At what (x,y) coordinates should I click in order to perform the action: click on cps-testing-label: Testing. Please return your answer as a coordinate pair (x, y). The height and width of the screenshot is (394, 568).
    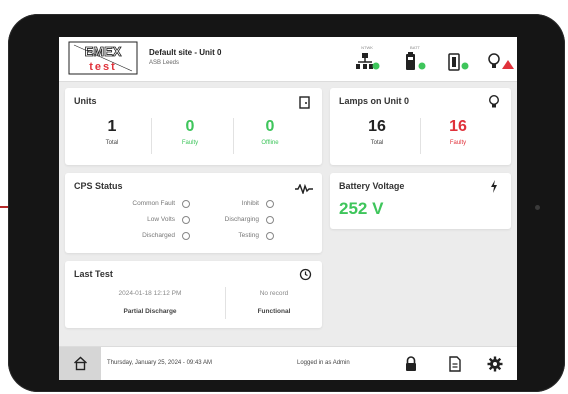
    Looking at the image, I should click on (248, 235).